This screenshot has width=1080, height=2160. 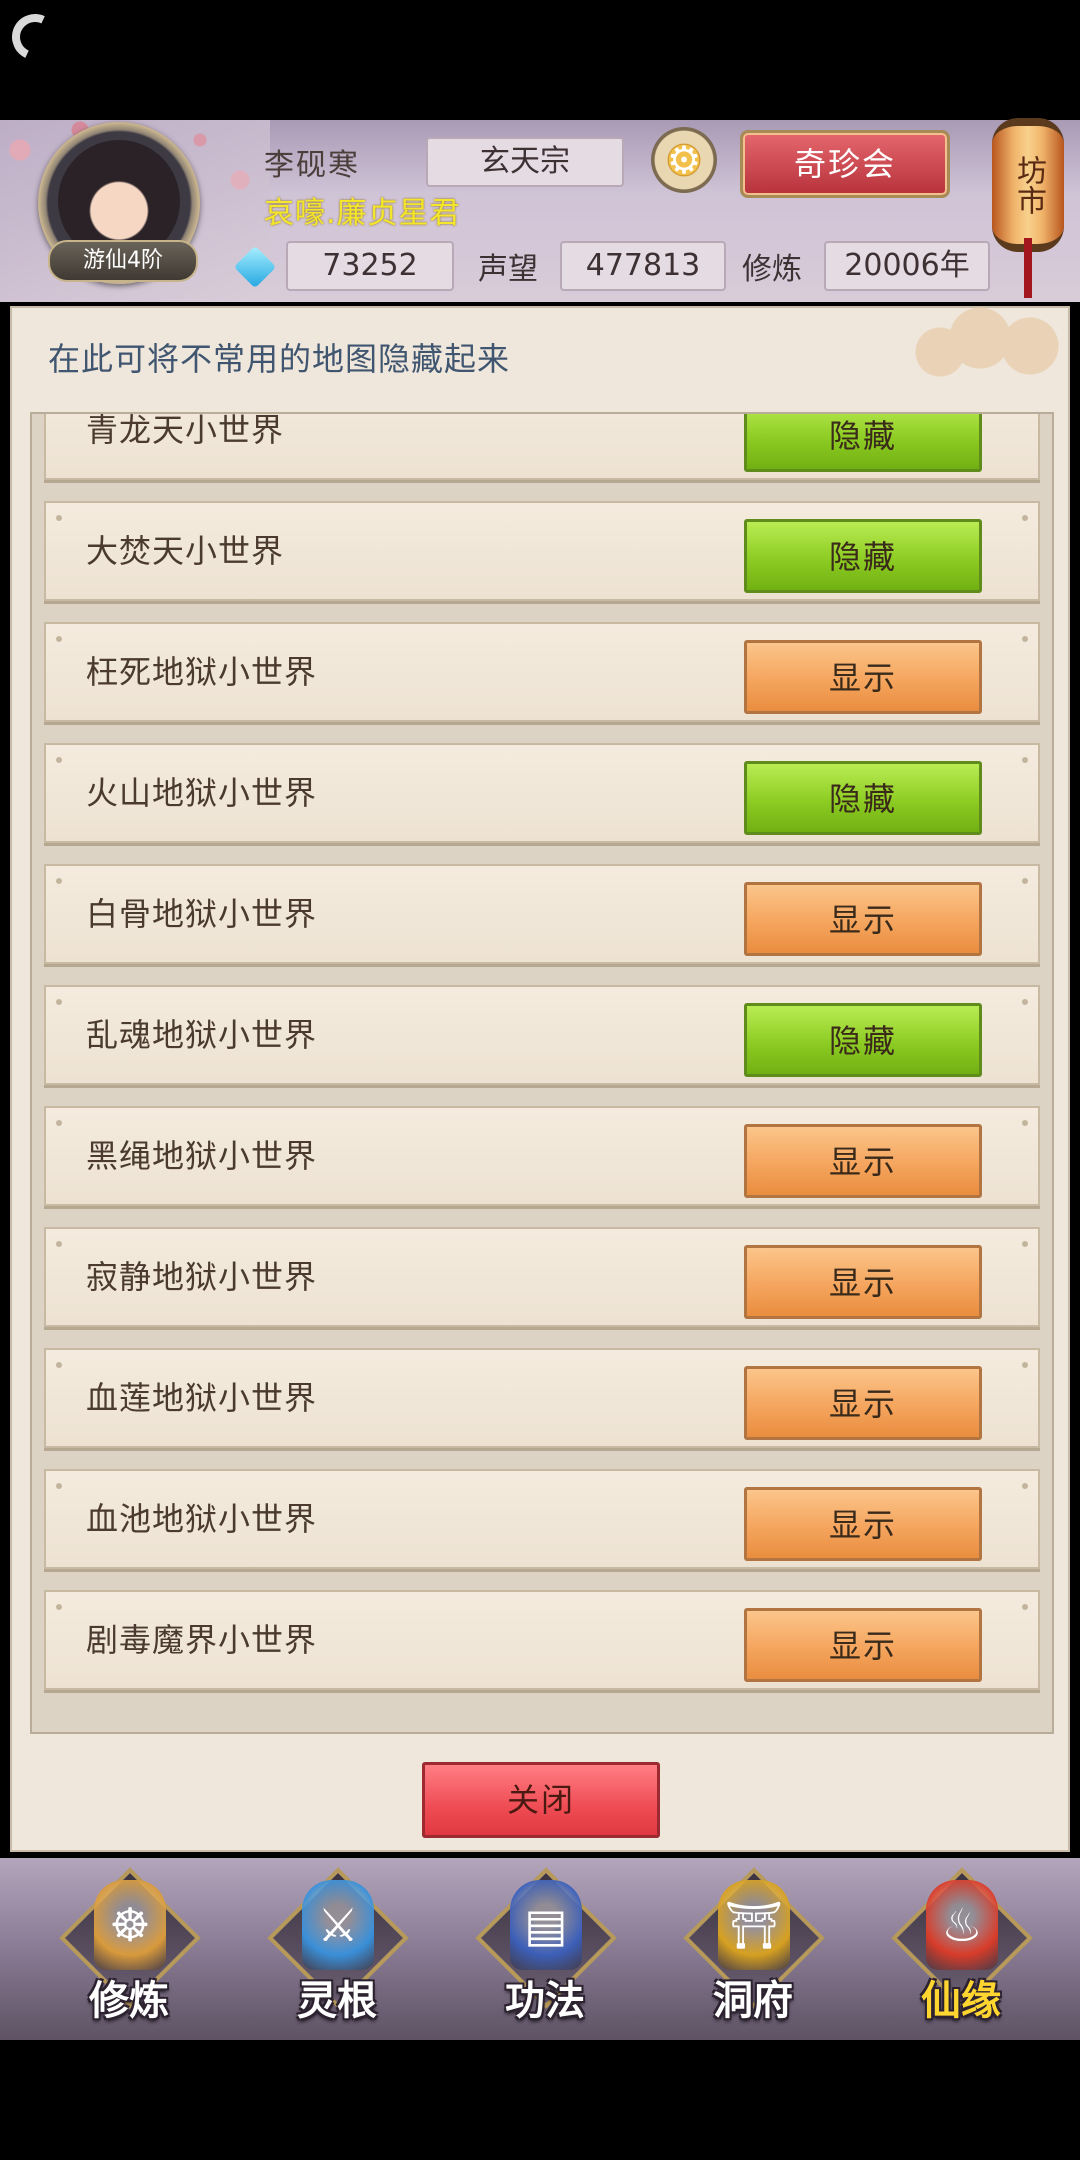 I want to click on gourd-icon: ♨, so click(x=962, y=1925).